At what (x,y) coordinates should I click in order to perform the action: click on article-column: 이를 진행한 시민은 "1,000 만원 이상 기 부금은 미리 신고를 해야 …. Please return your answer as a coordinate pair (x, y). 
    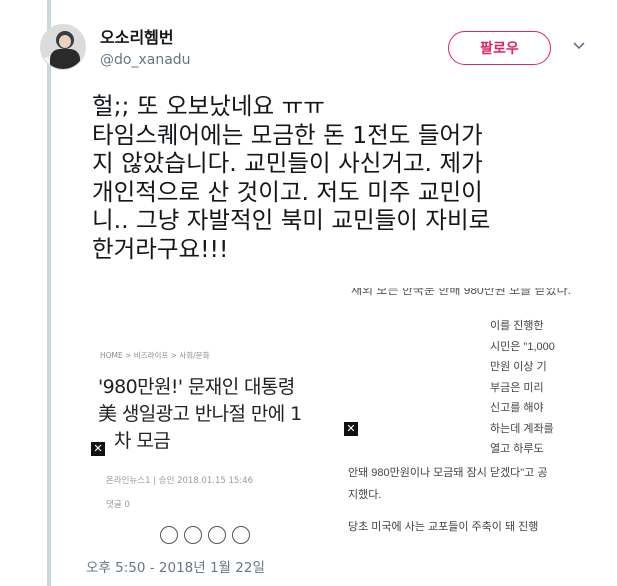
    Looking at the image, I should click on (536, 388).